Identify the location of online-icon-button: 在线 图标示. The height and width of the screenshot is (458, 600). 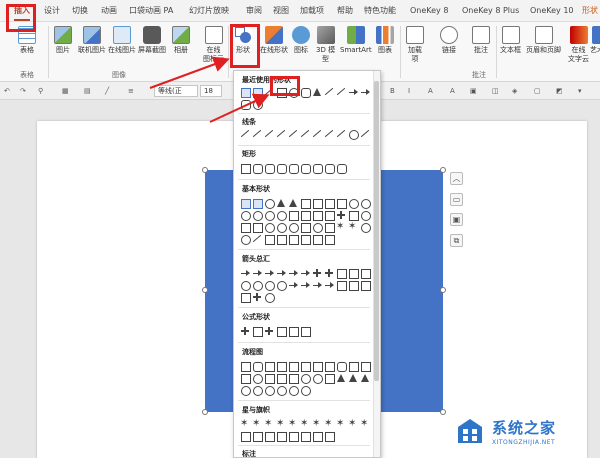
(213, 42).